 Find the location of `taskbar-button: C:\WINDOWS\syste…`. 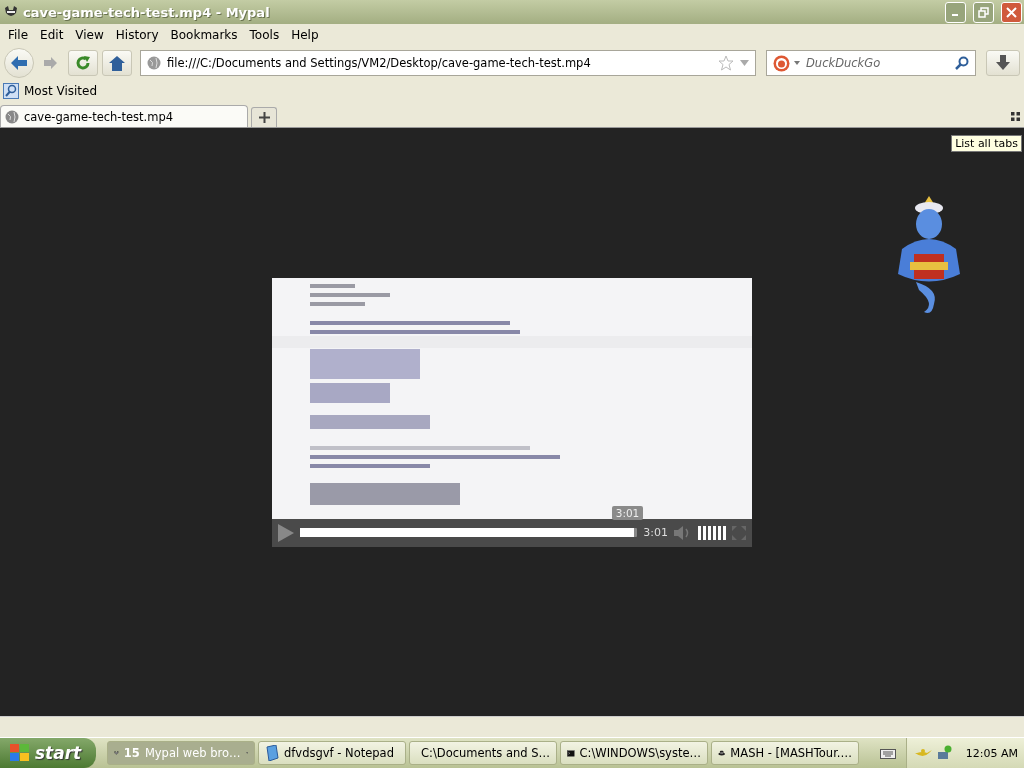

taskbar-button: C:\WINDOWS\syste… is located at coordinates (634, 753).